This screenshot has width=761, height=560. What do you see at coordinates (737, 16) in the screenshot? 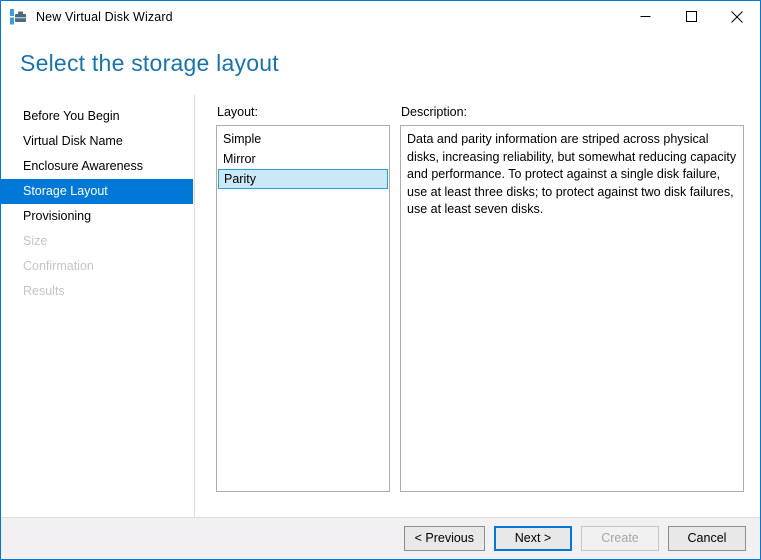
I see `close-icon` at bounding box center [737, 16].